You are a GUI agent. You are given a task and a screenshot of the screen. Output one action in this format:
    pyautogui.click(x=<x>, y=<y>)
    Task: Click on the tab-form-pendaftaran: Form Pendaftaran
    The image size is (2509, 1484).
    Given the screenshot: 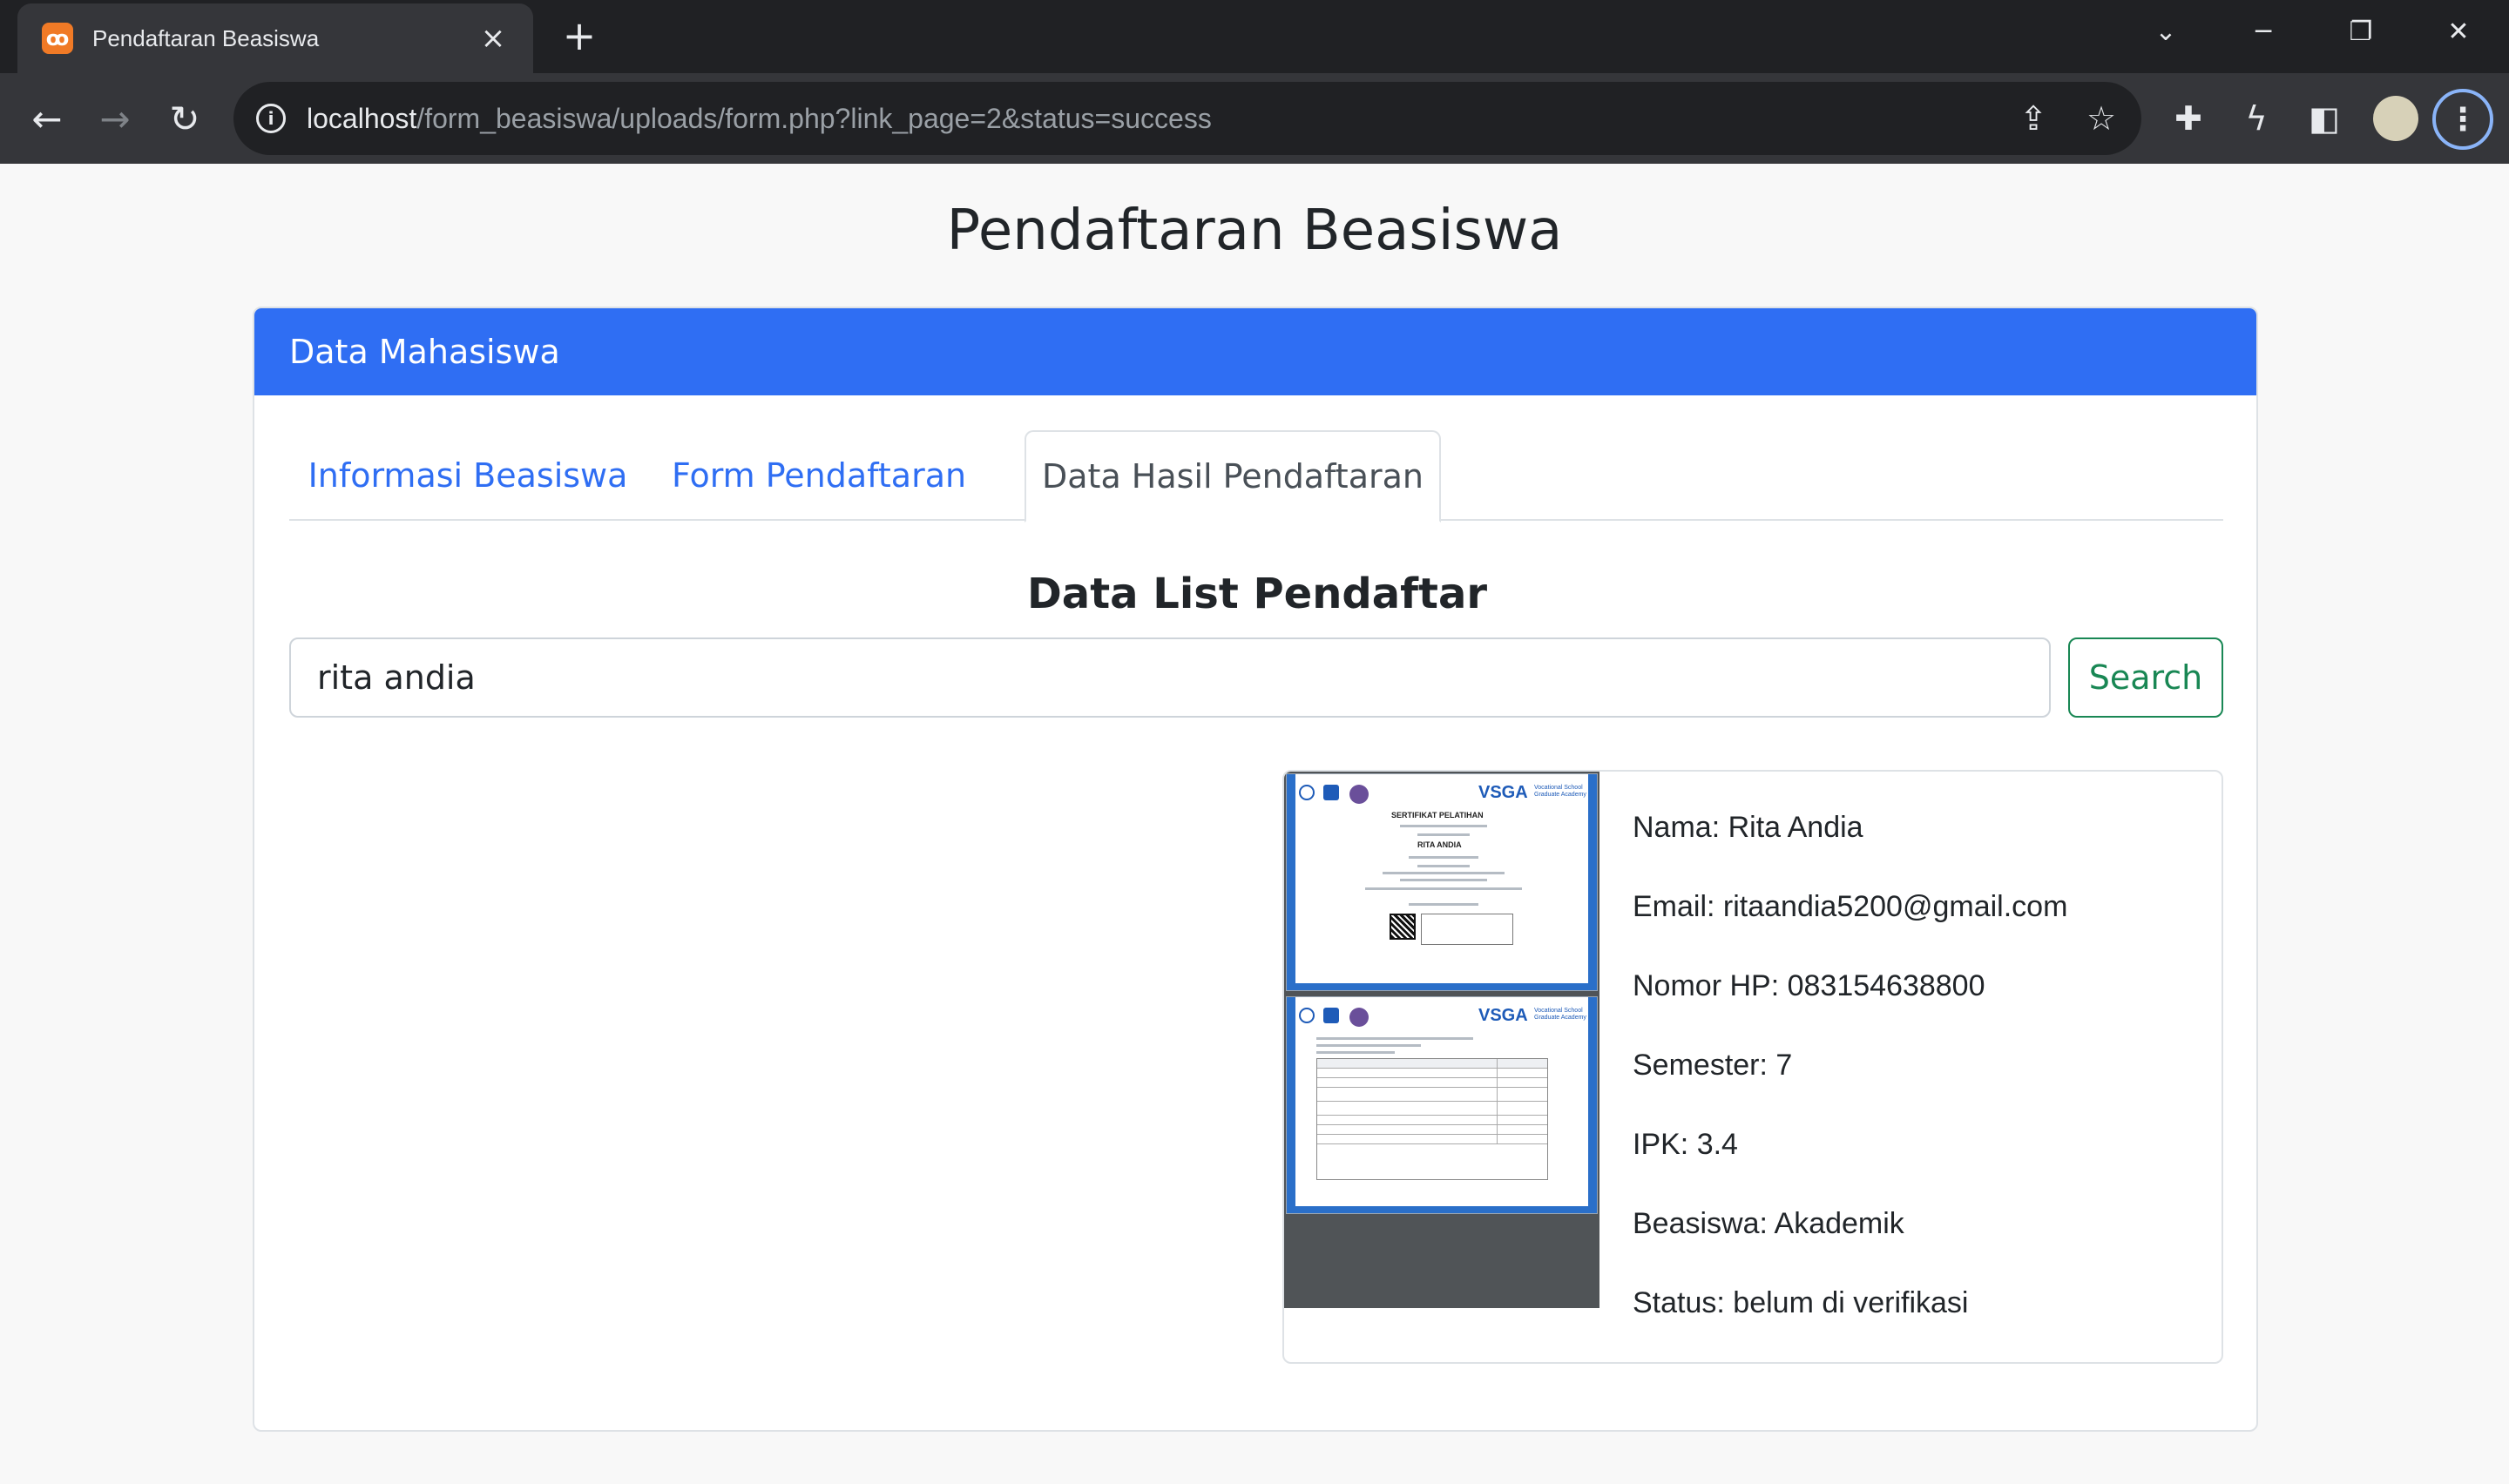 What is the action you would take?
    pyautogui.click(x=818, y=476)
    